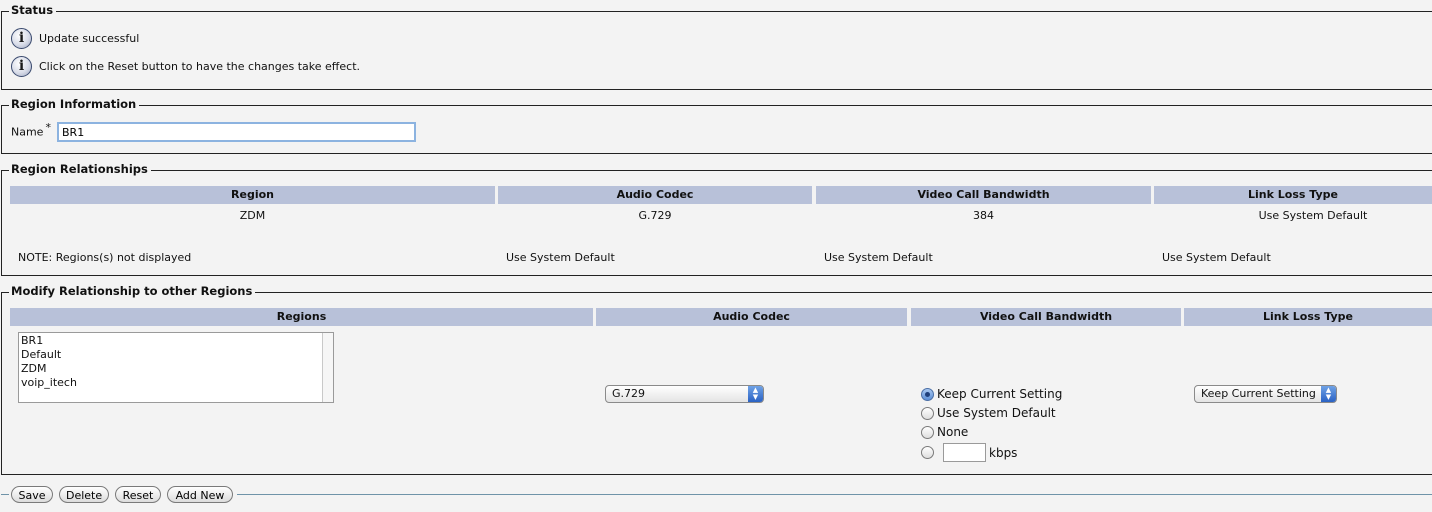  Describe the element at coordinates (927, 413) in the screenshot. I see `bandwidth-system-default-radio` at that location.